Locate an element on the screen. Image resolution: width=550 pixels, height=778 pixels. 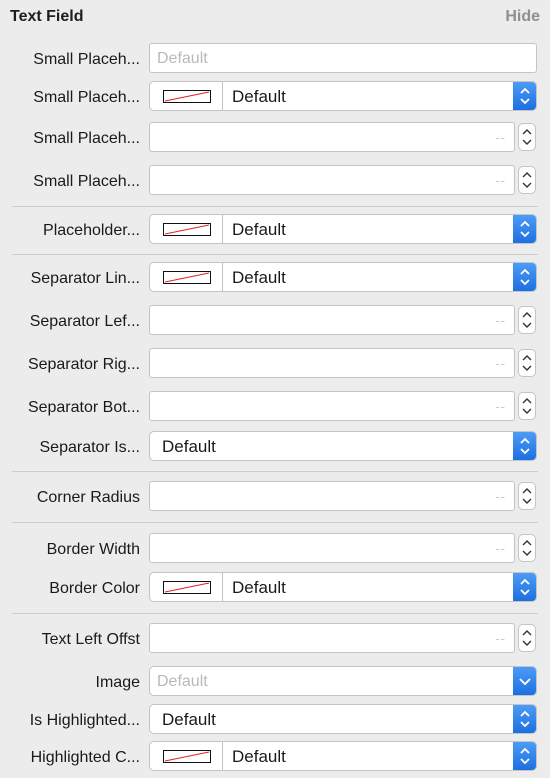
row-is-highlighted: Is Highlighted... Default is located at coordinates (275, 721).